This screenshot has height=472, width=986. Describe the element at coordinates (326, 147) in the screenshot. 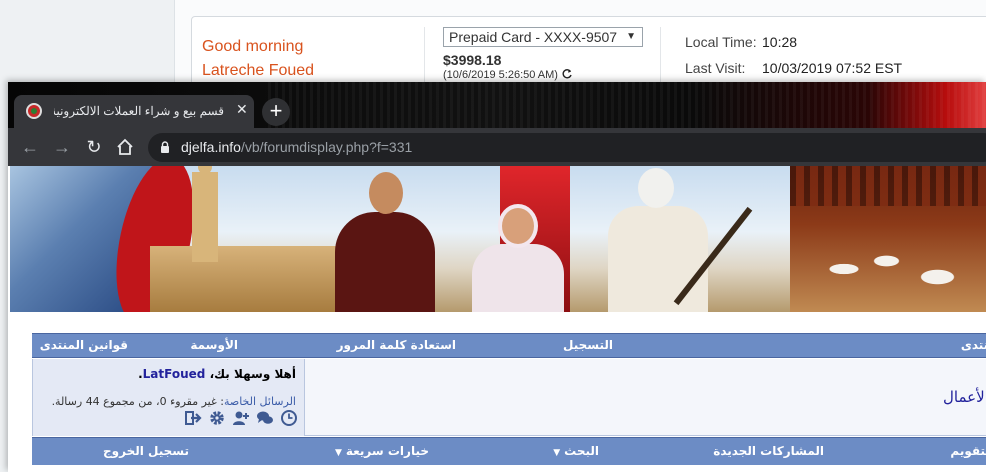

I see `url-path: /vb/forumdisplay.php?f=331` at that location.